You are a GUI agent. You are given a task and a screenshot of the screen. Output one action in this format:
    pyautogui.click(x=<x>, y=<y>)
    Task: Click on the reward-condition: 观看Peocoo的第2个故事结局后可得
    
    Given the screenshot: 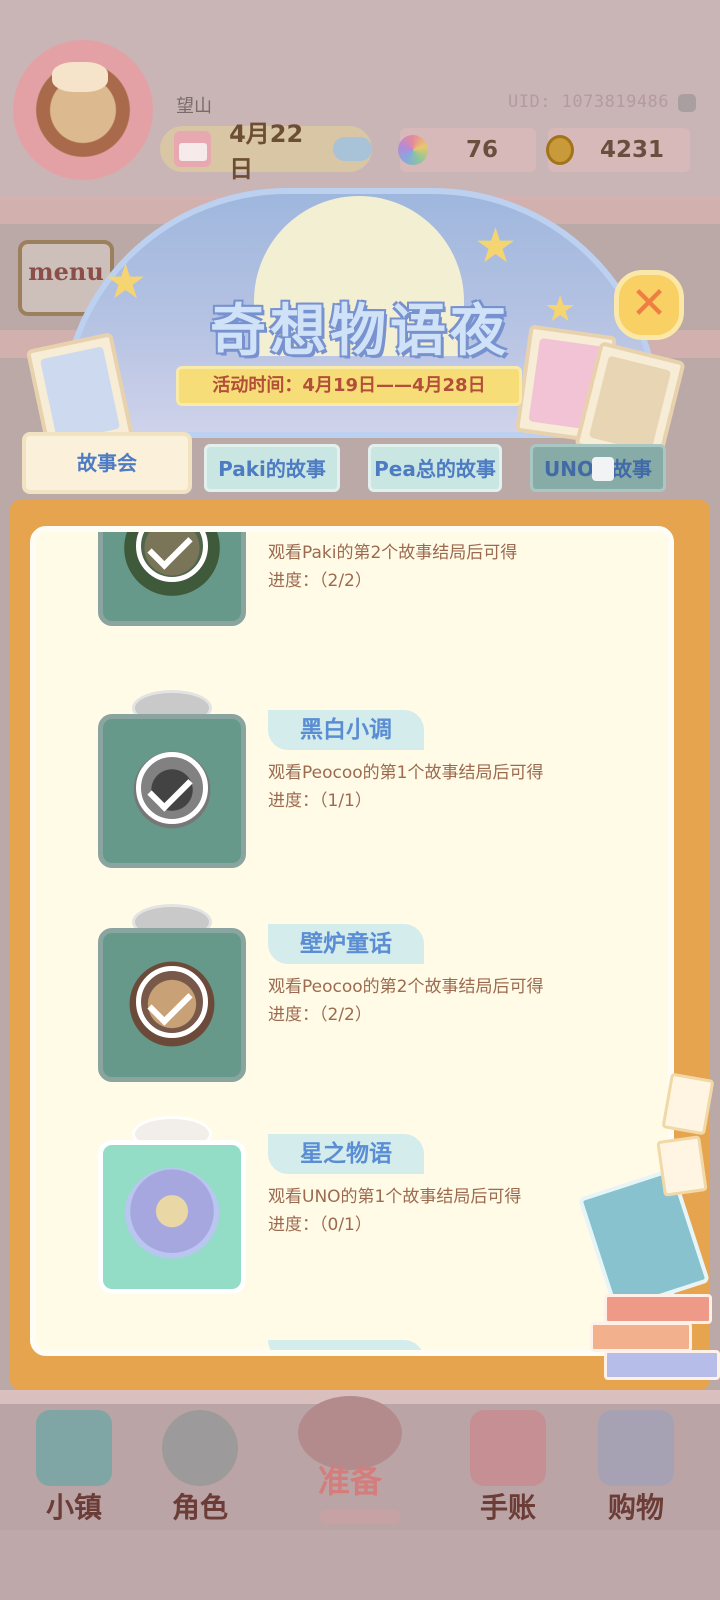 What is the action you would take?
    pyautogui.click(x=406, y=987)
    